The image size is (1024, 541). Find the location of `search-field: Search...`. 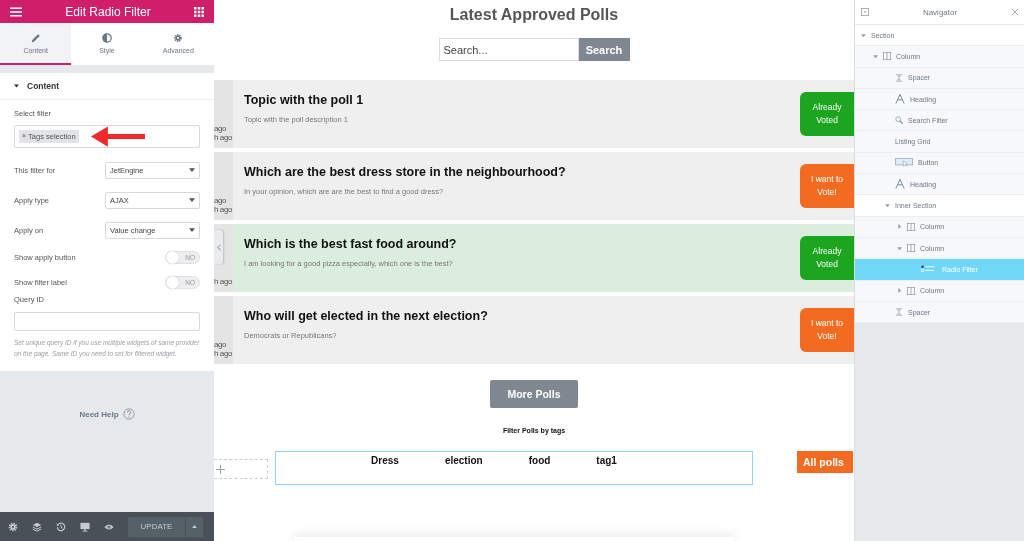

search-field: Search... is located at coordinates (508, 49).